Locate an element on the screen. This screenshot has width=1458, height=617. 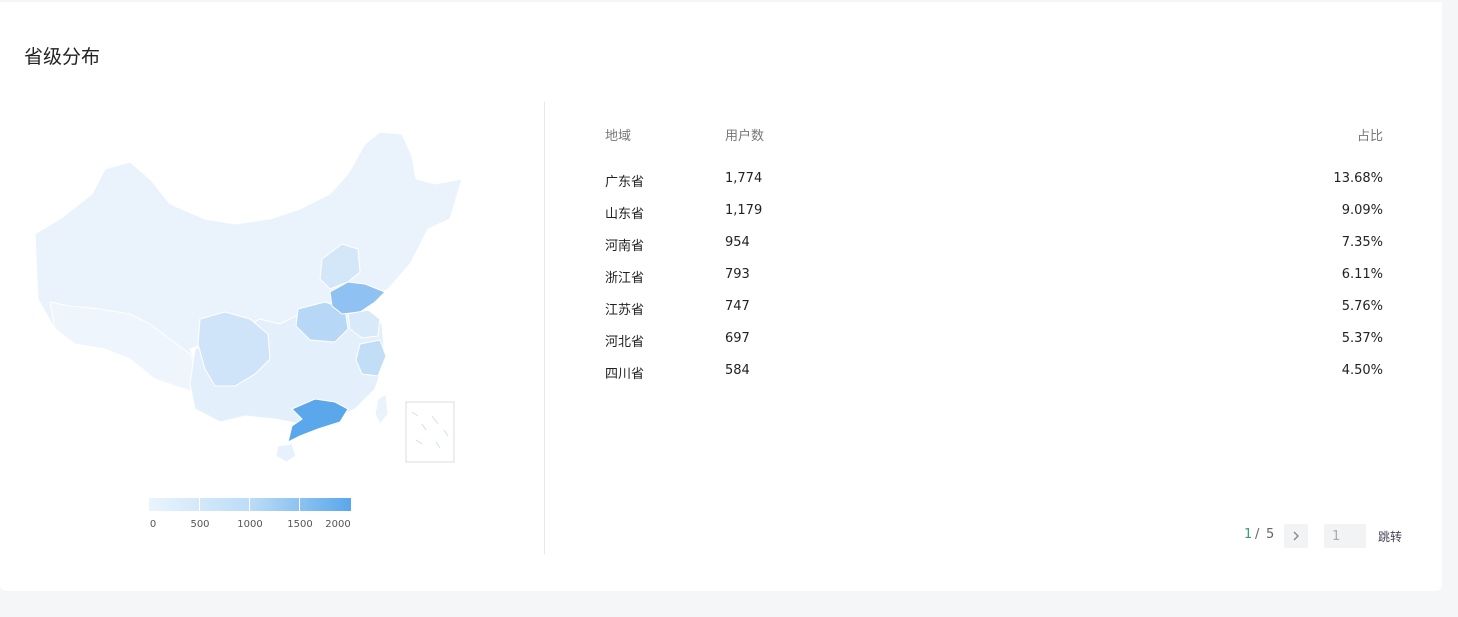
legend-labels: 0 500 1000 1500 2000 is located at coordinates (250, 526).